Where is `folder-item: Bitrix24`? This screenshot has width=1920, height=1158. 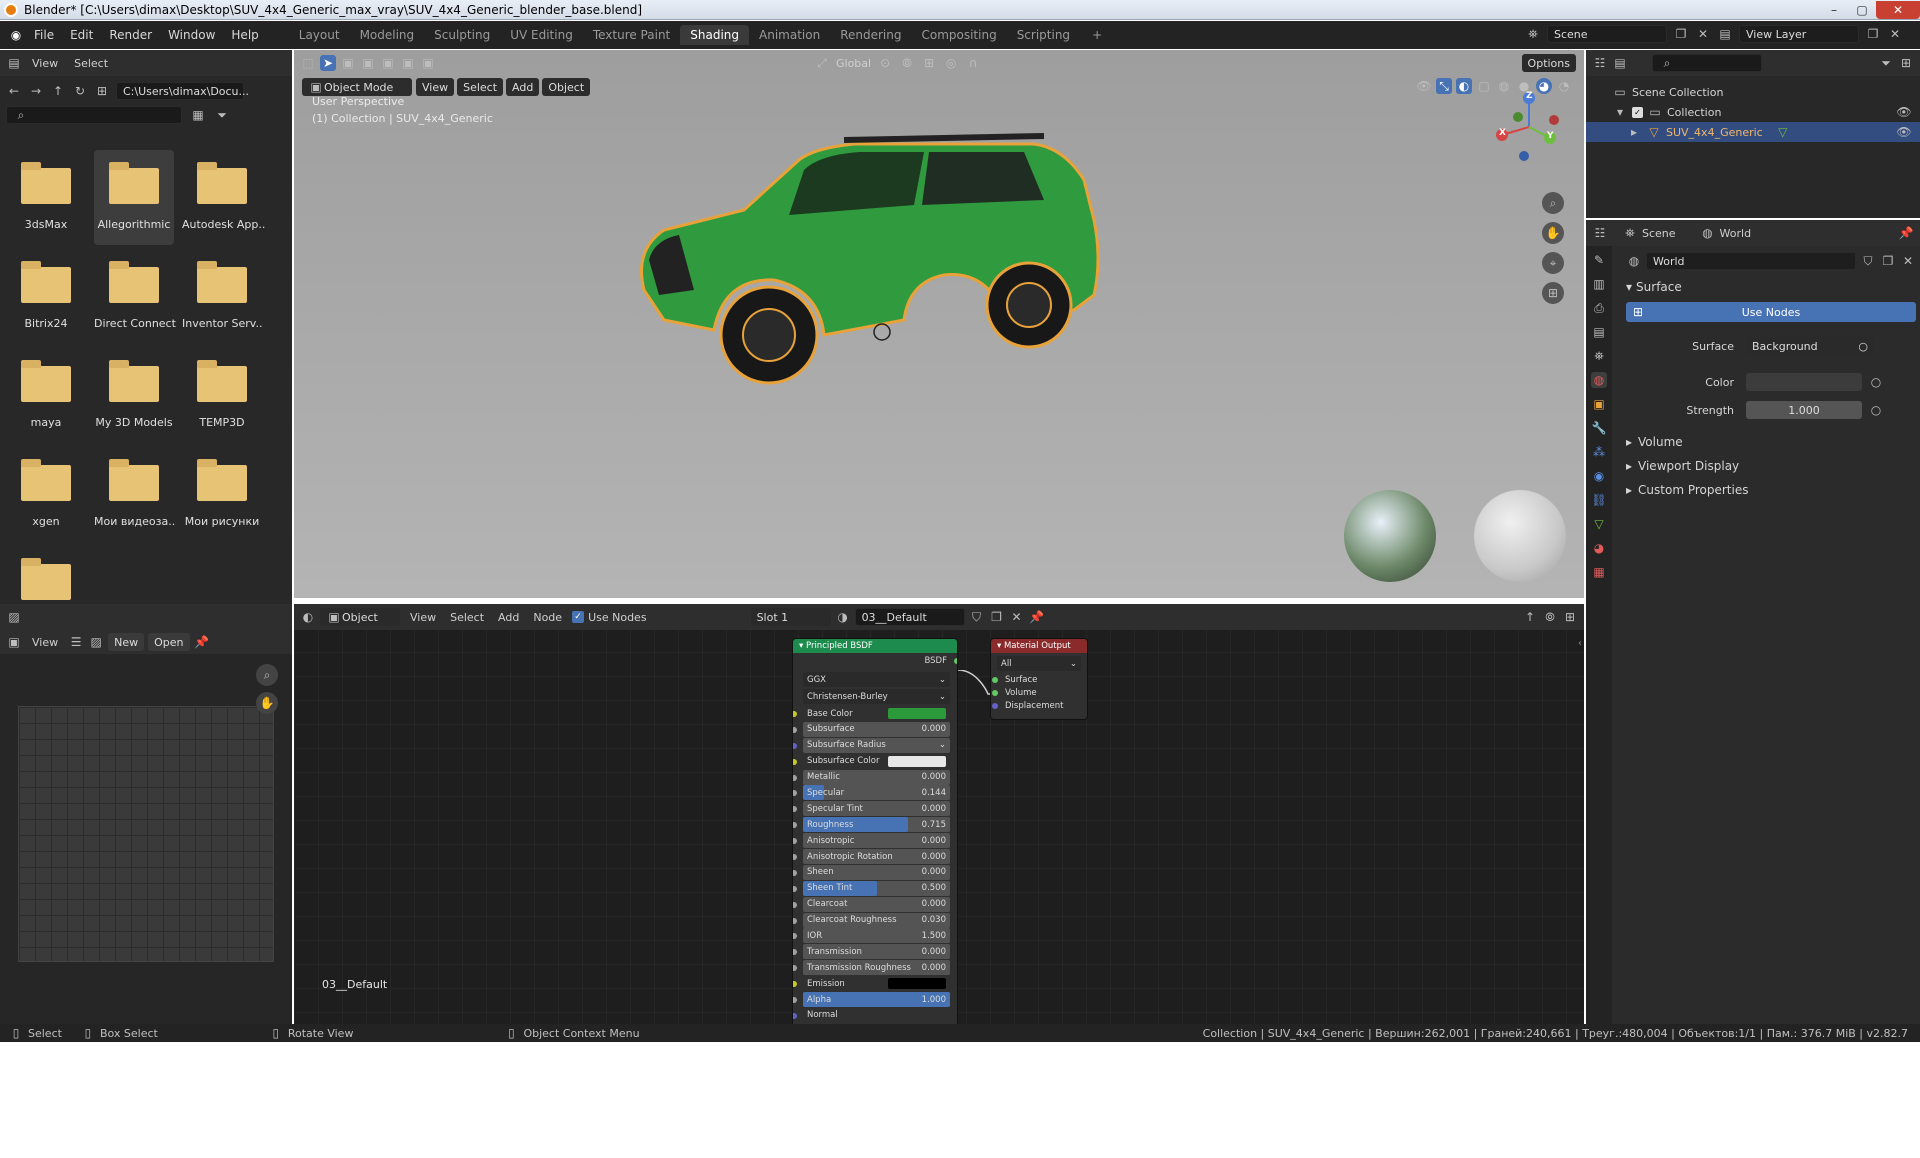 folder-item: Bitrix24 is located at coordinates (46, 296).